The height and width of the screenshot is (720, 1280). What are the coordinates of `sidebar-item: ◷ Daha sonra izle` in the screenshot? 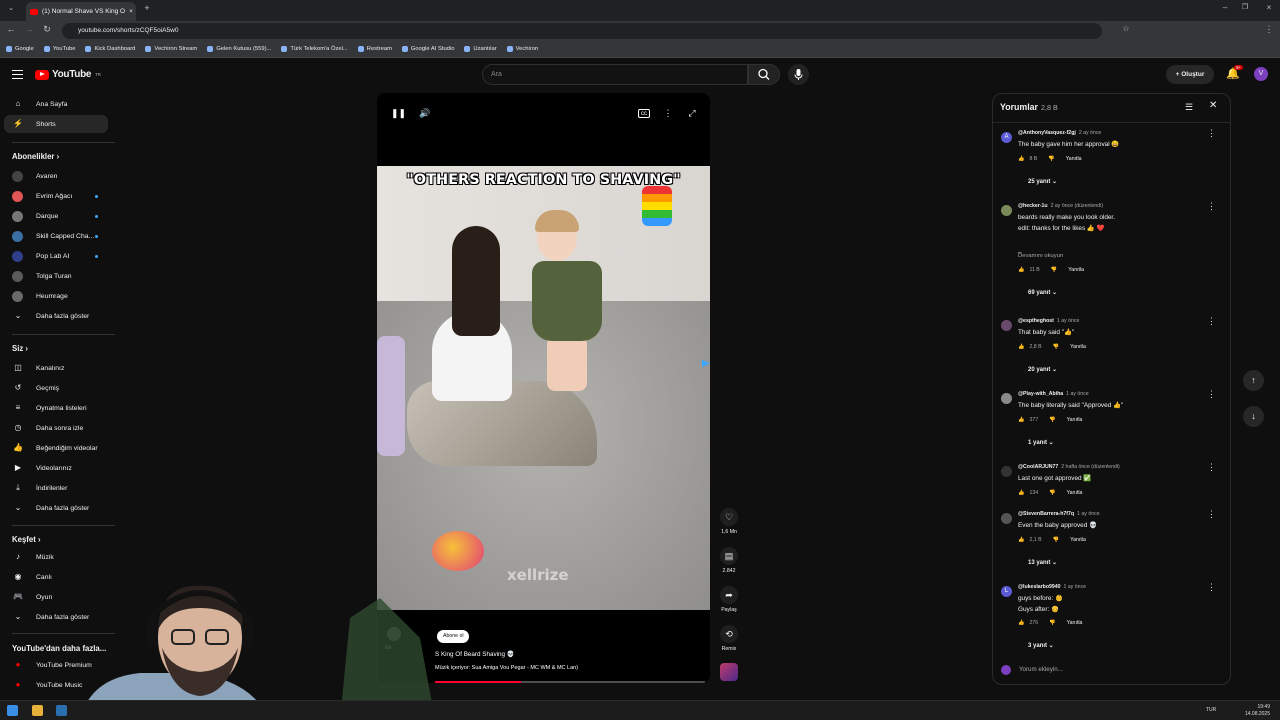 It's located at (56, 428).